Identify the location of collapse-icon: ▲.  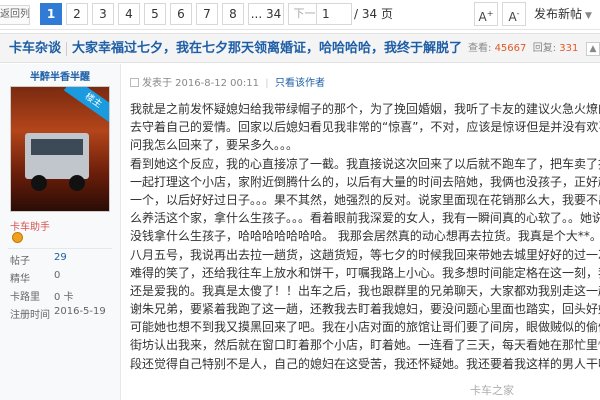
(593, 49).